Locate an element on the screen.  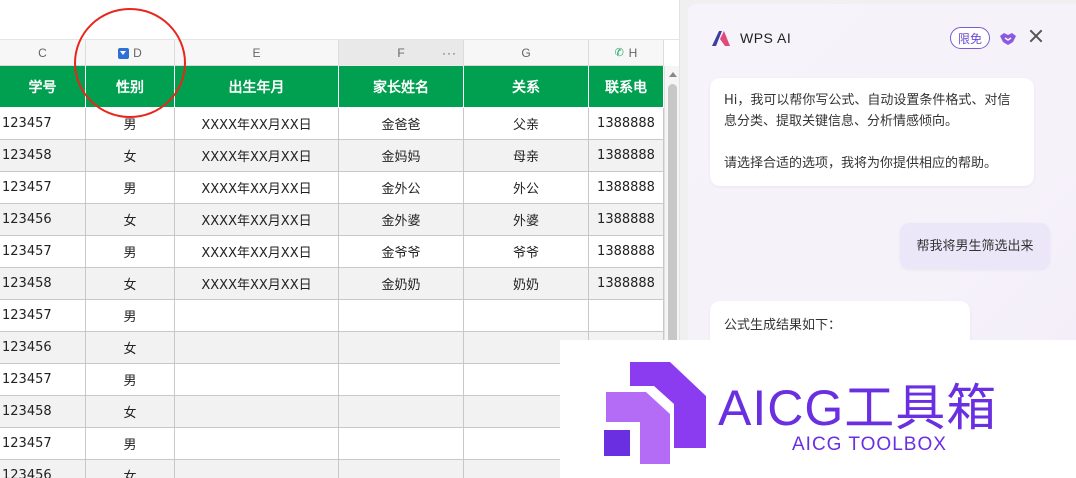
table-header-row: 学号 性别 出生年月 家长姓名 关系 联系电 is located at coordinates (332, 87).